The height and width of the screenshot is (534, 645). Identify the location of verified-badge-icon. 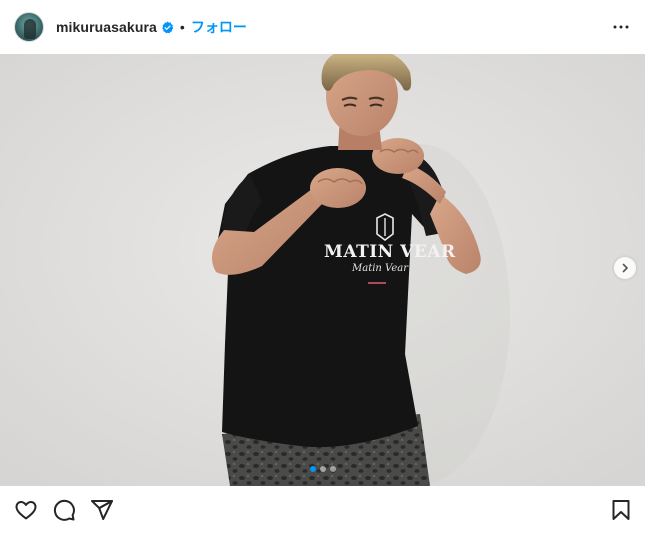
(168, 26).